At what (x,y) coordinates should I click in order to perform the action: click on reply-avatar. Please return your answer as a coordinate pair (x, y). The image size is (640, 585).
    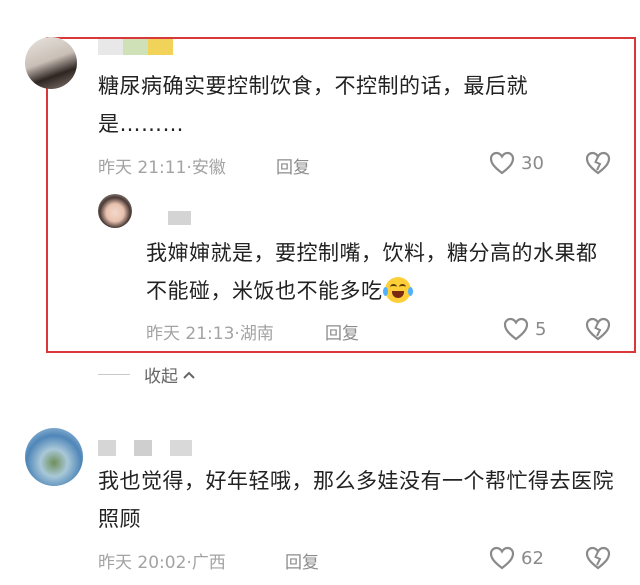
    Looking at the image, I should click on (115, 211).